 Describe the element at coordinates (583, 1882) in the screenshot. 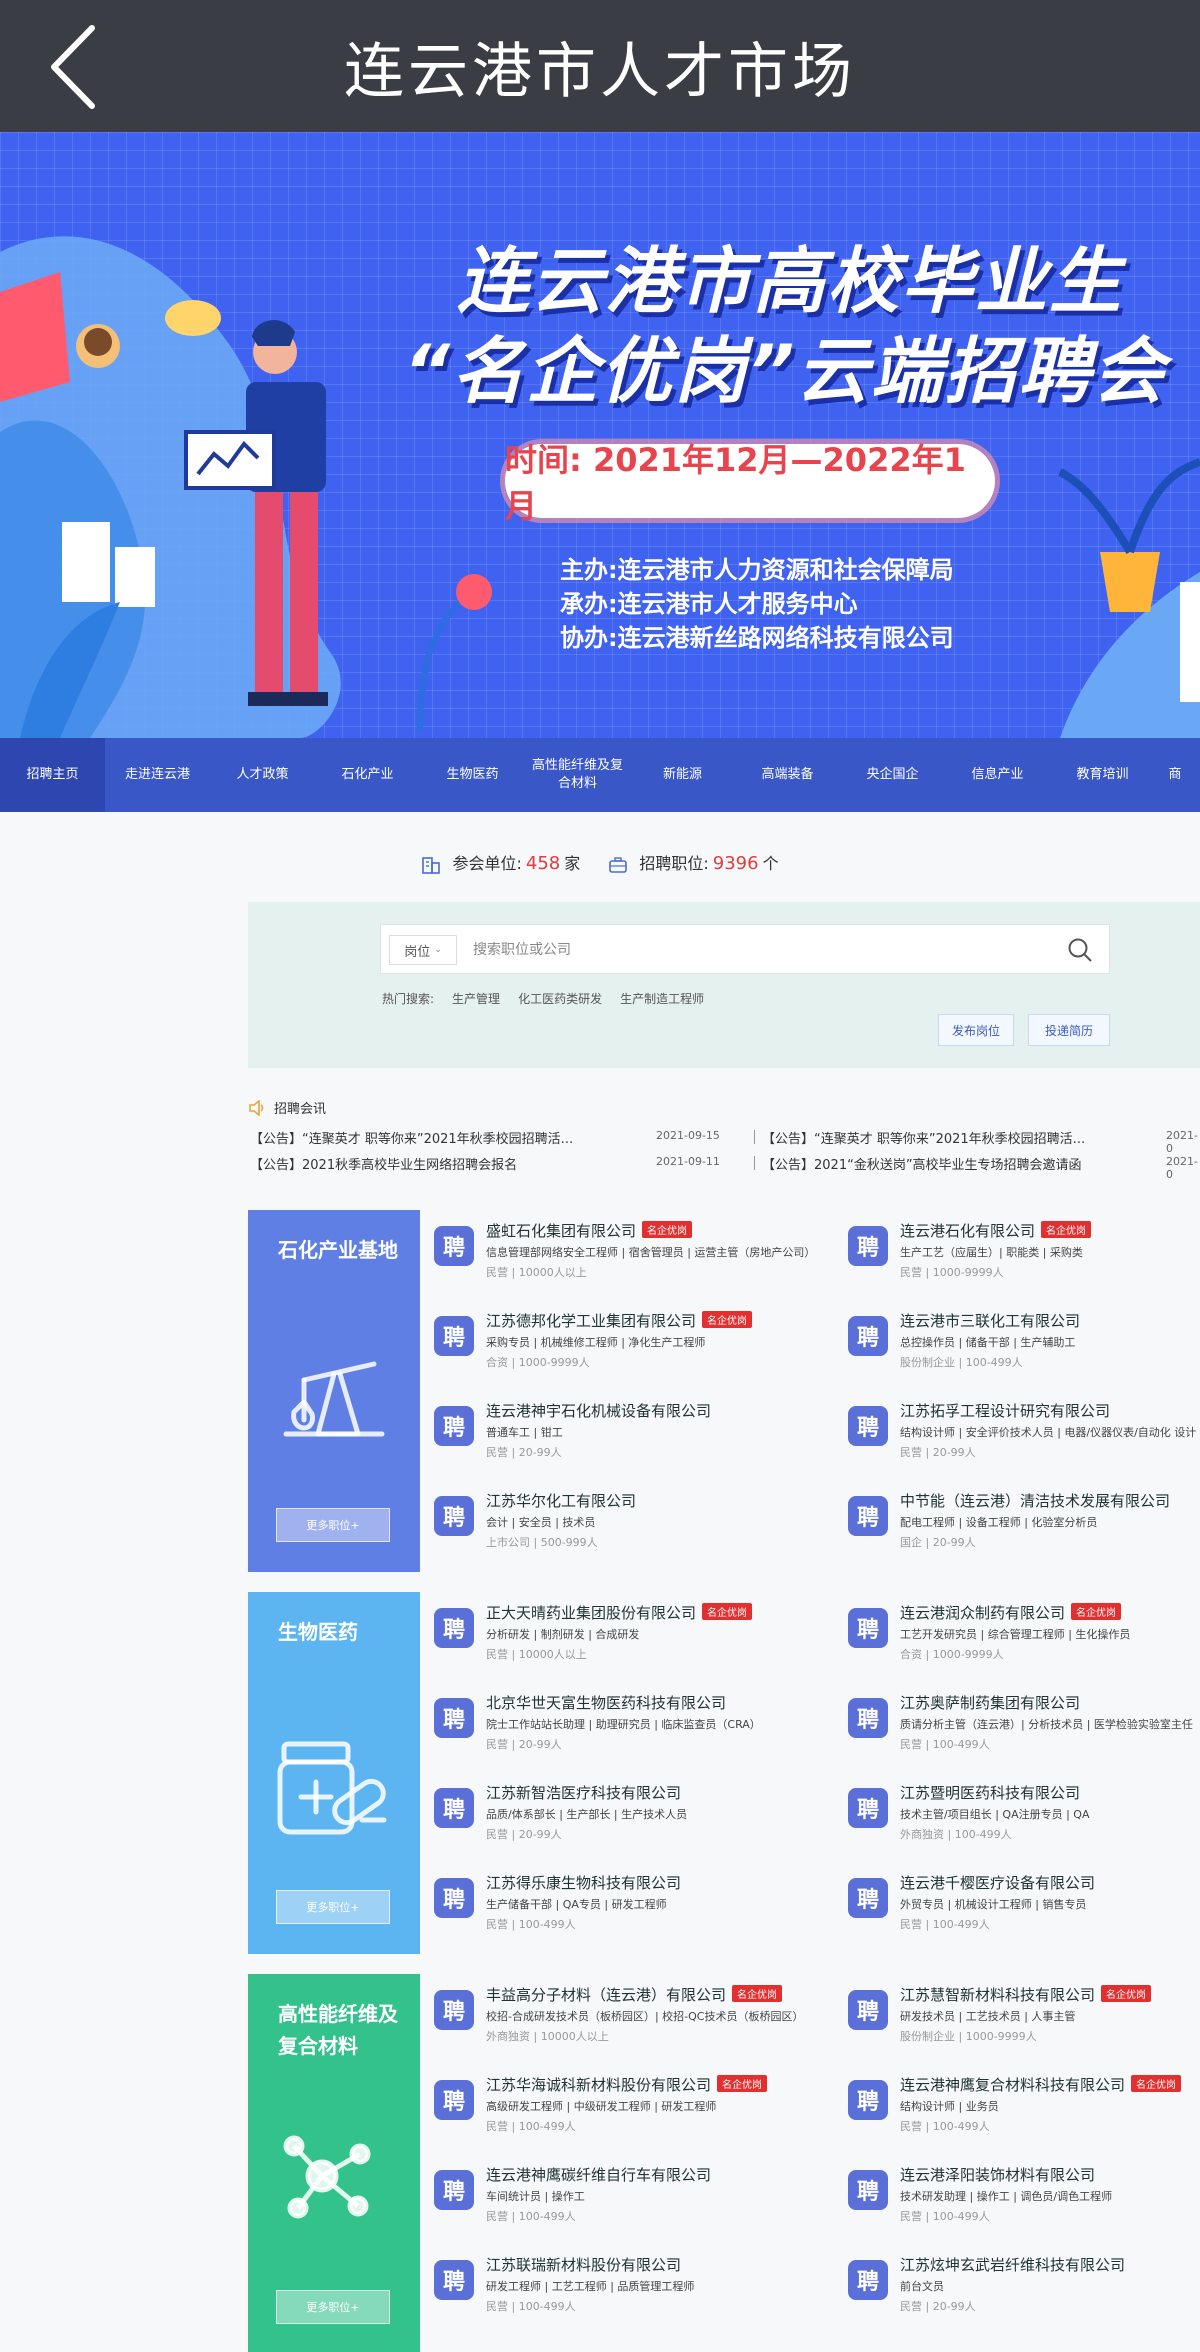

I see `company-name-row: 江苏得乐康生物科技有限公司` at that location.